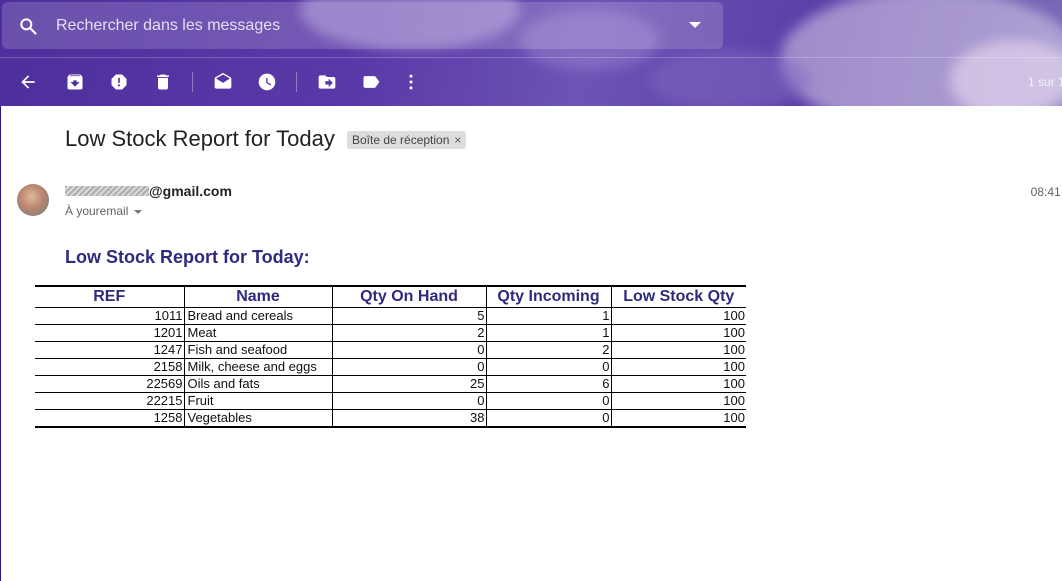 The width and height of the screenshot is (1062, 581). Describe the element at coordinates (267, 82) in the screenshot. I see `snooze-icon` at that location.